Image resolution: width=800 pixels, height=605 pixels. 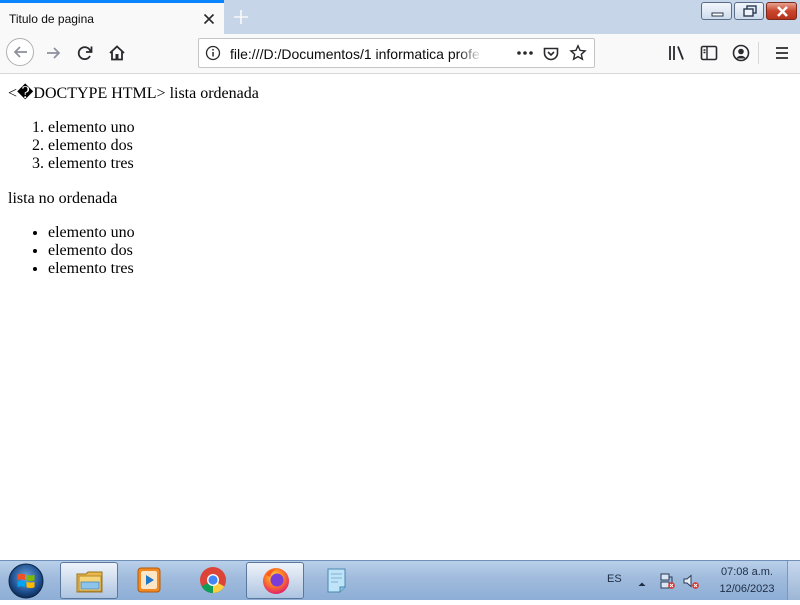 I want to click on sticky-notes-icon, so click(x=337, y=580).